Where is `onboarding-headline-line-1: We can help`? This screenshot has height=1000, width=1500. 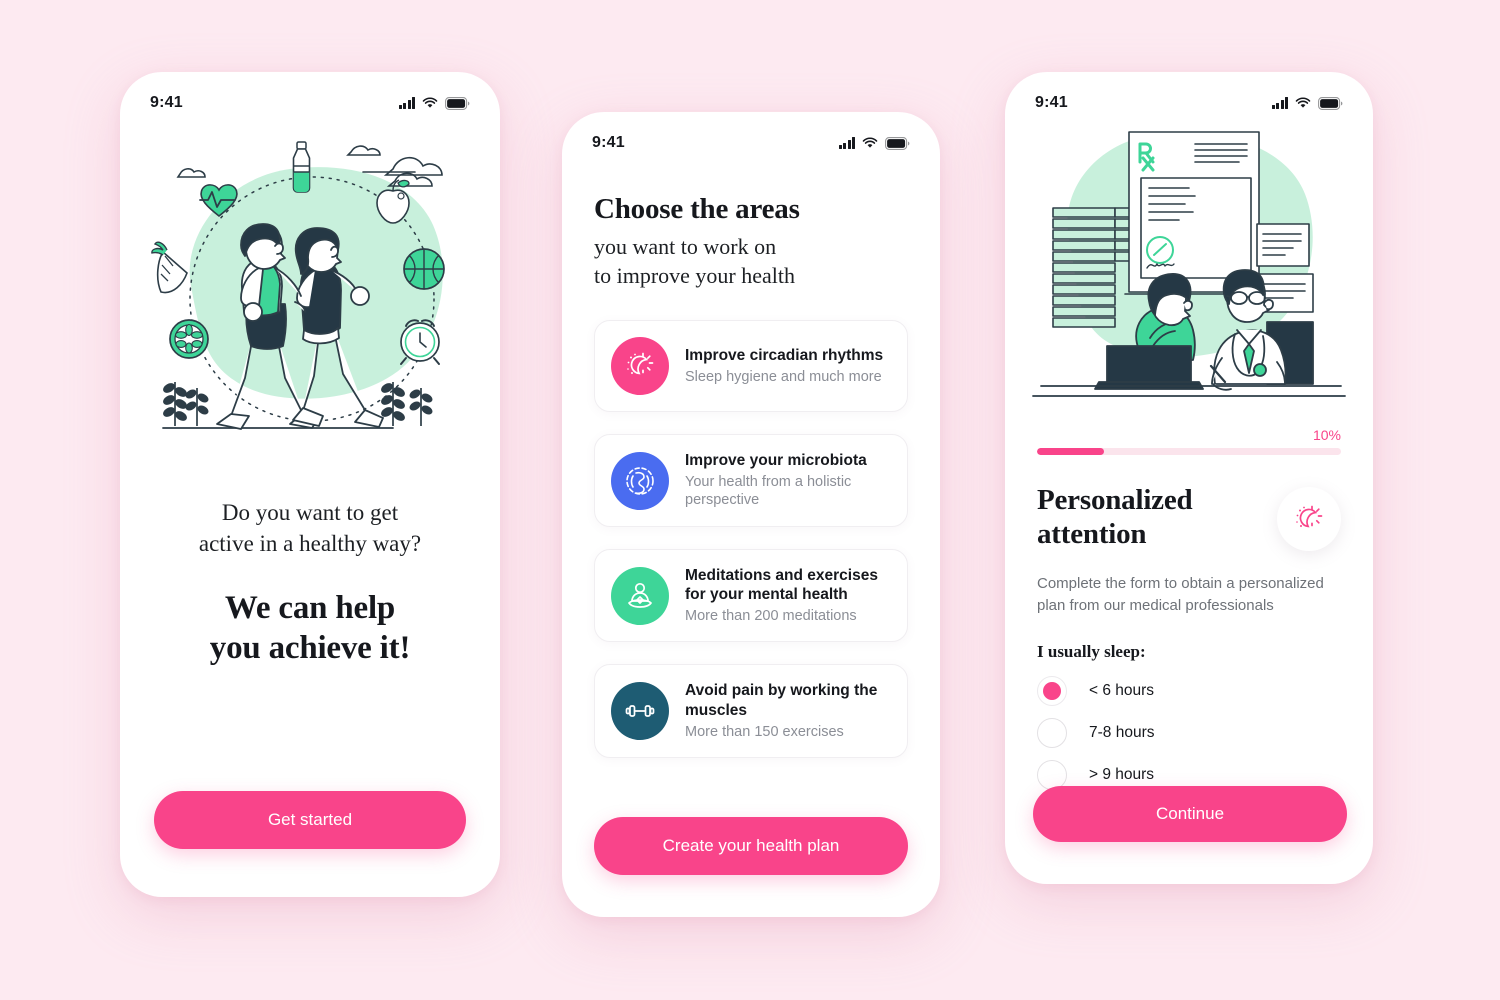
onboarding-headline-line-1: We can help is located at coordinates (310, 607).